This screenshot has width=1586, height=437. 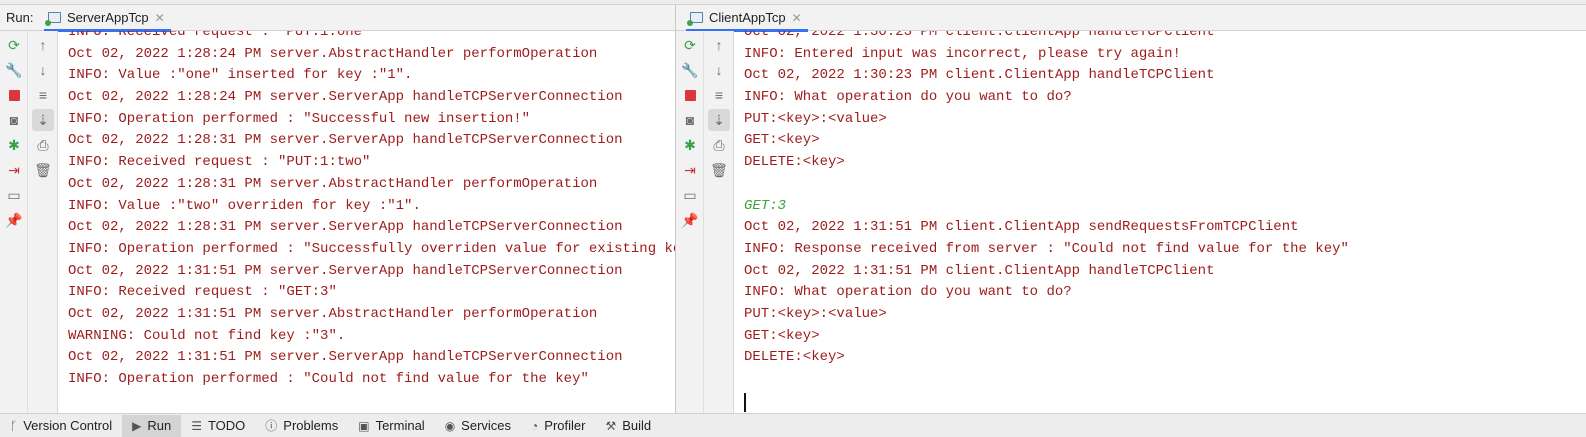 What do you see at coordinates (1131, 18) in the screenshot?
I see `run-tabbar-right: ClientAppTcp ✕` at bounding box center [1131, 18].